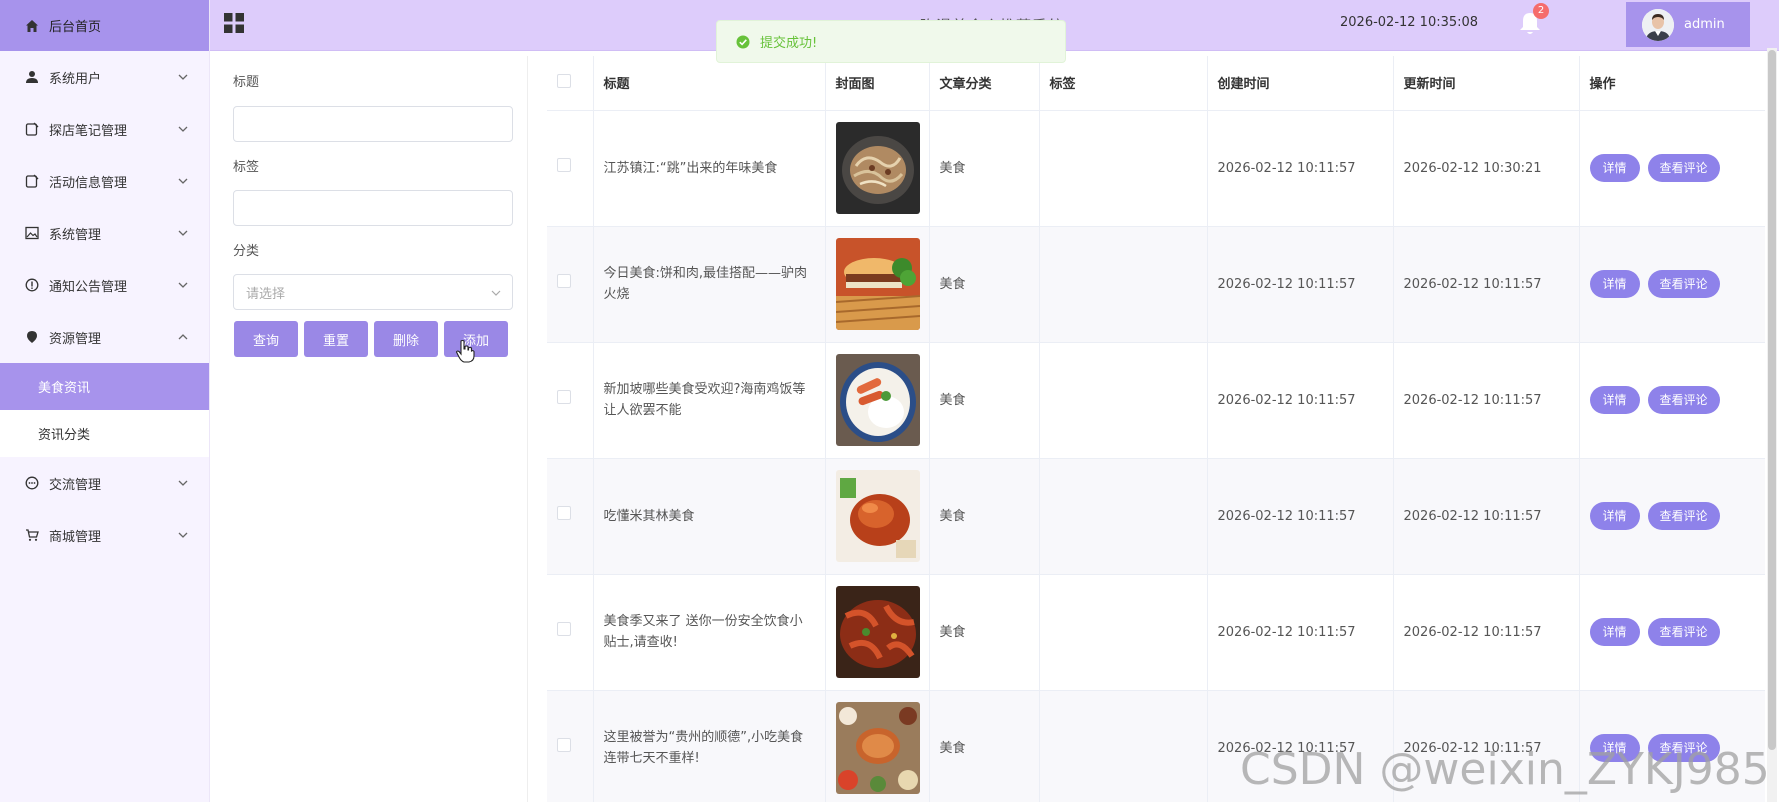 The image size is (1779, 802). What do you see at coordinates (709, 746) in the screenshot?
I see `row-title: 这里被誉为“贵州的顺德”,小吃美食连带七天不重样!` at bounding box center [709, 746].